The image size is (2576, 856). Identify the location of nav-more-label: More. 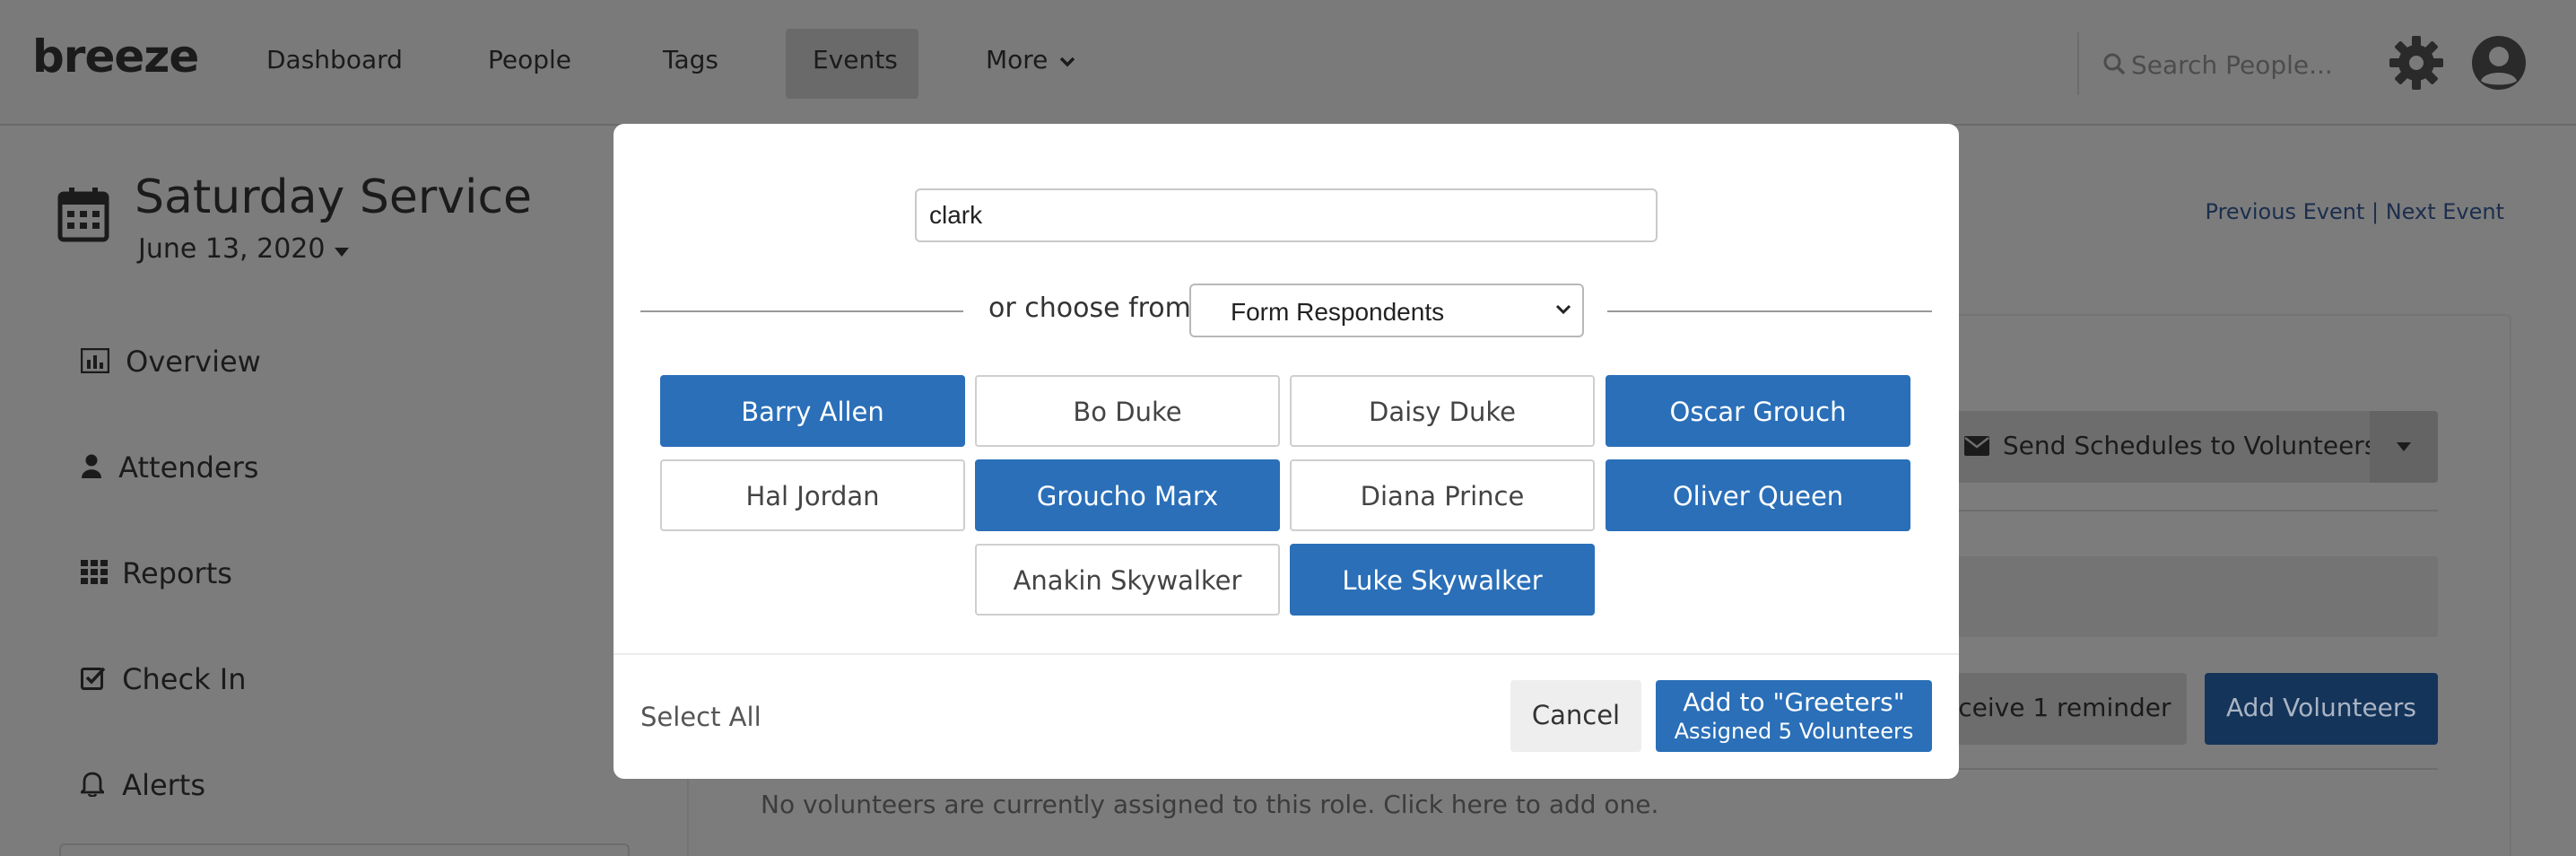
(1017, 59).